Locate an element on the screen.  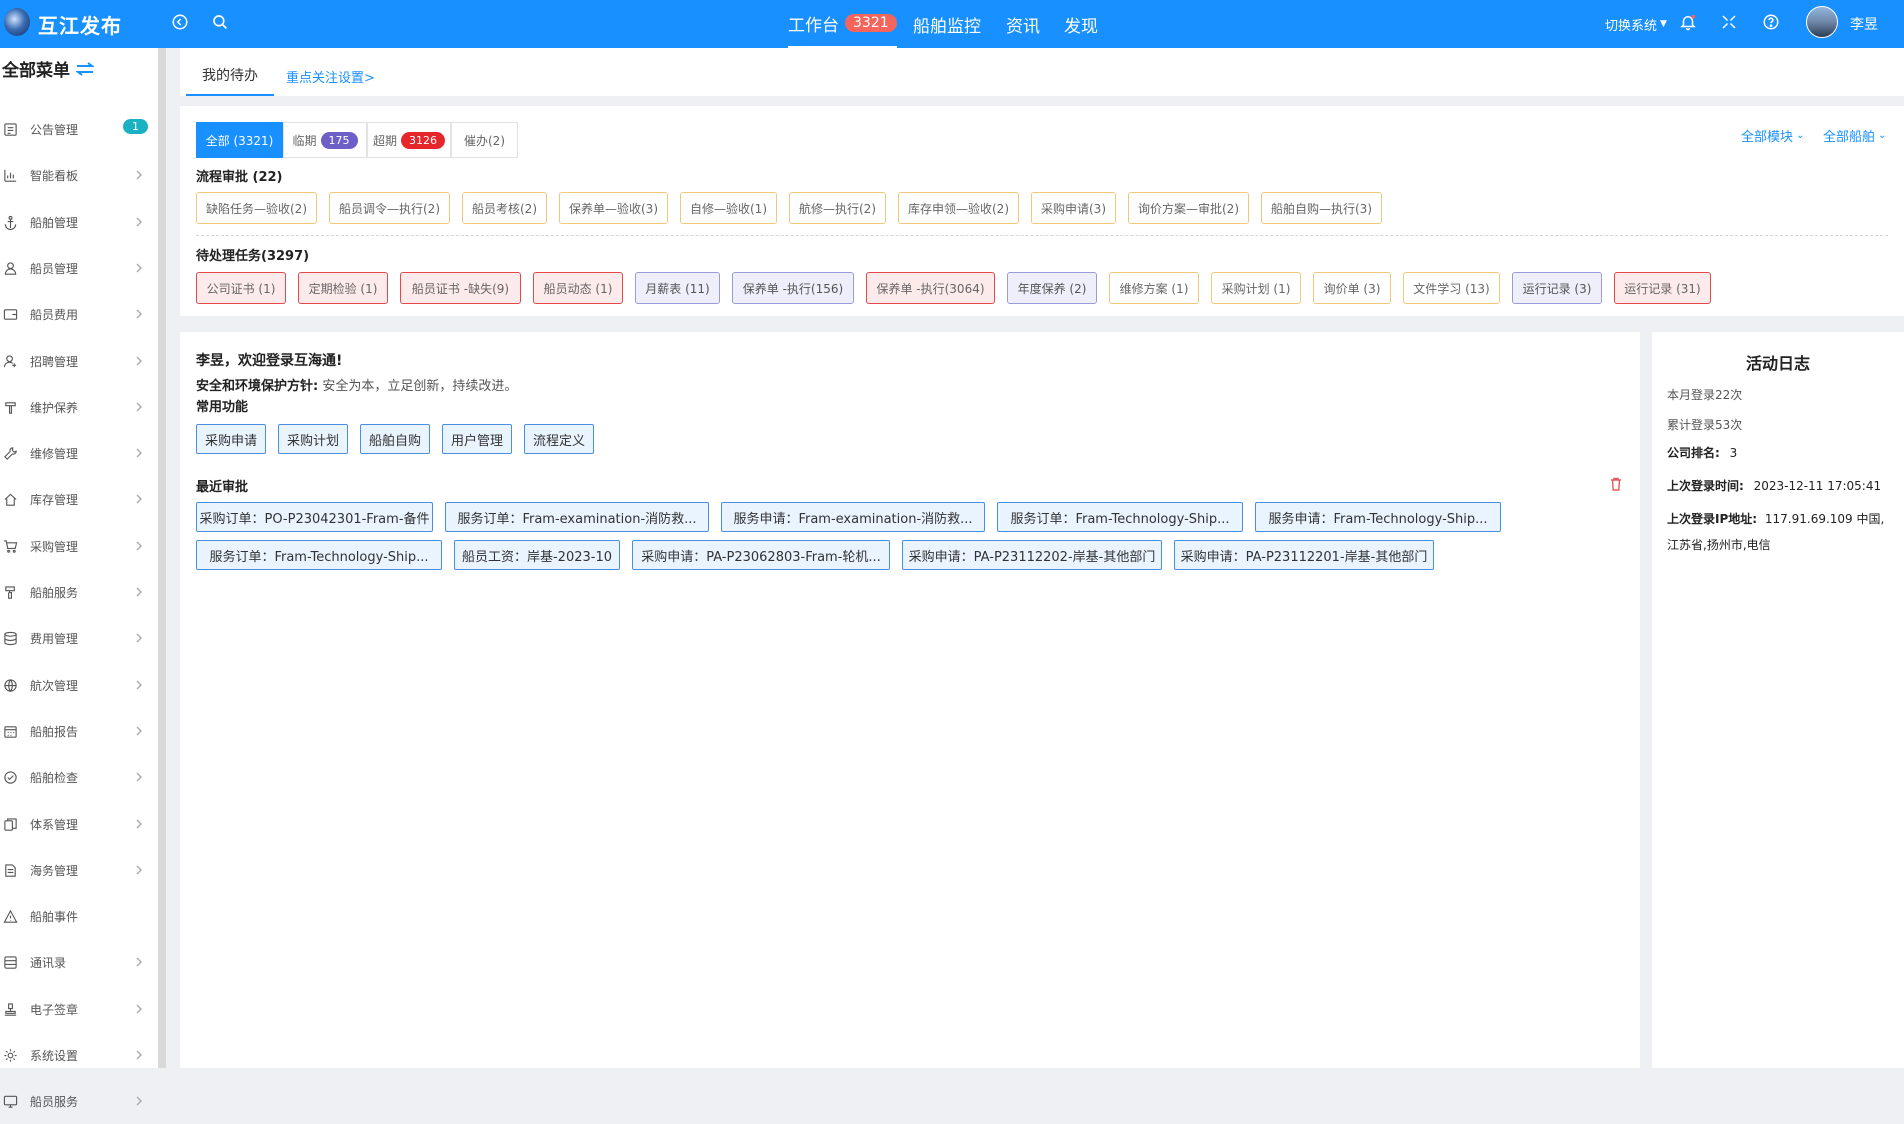
todo-chip: 年度保养 (2) is located at coordinates (1052, 288).